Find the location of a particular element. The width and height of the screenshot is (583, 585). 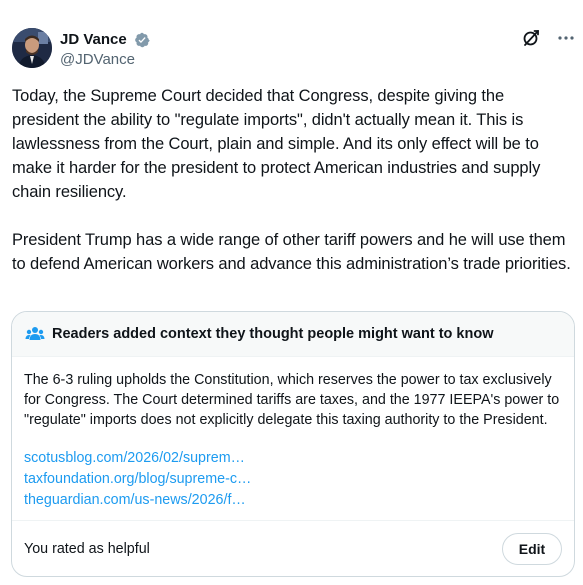

top-actions is located at coordinates (549, 39).